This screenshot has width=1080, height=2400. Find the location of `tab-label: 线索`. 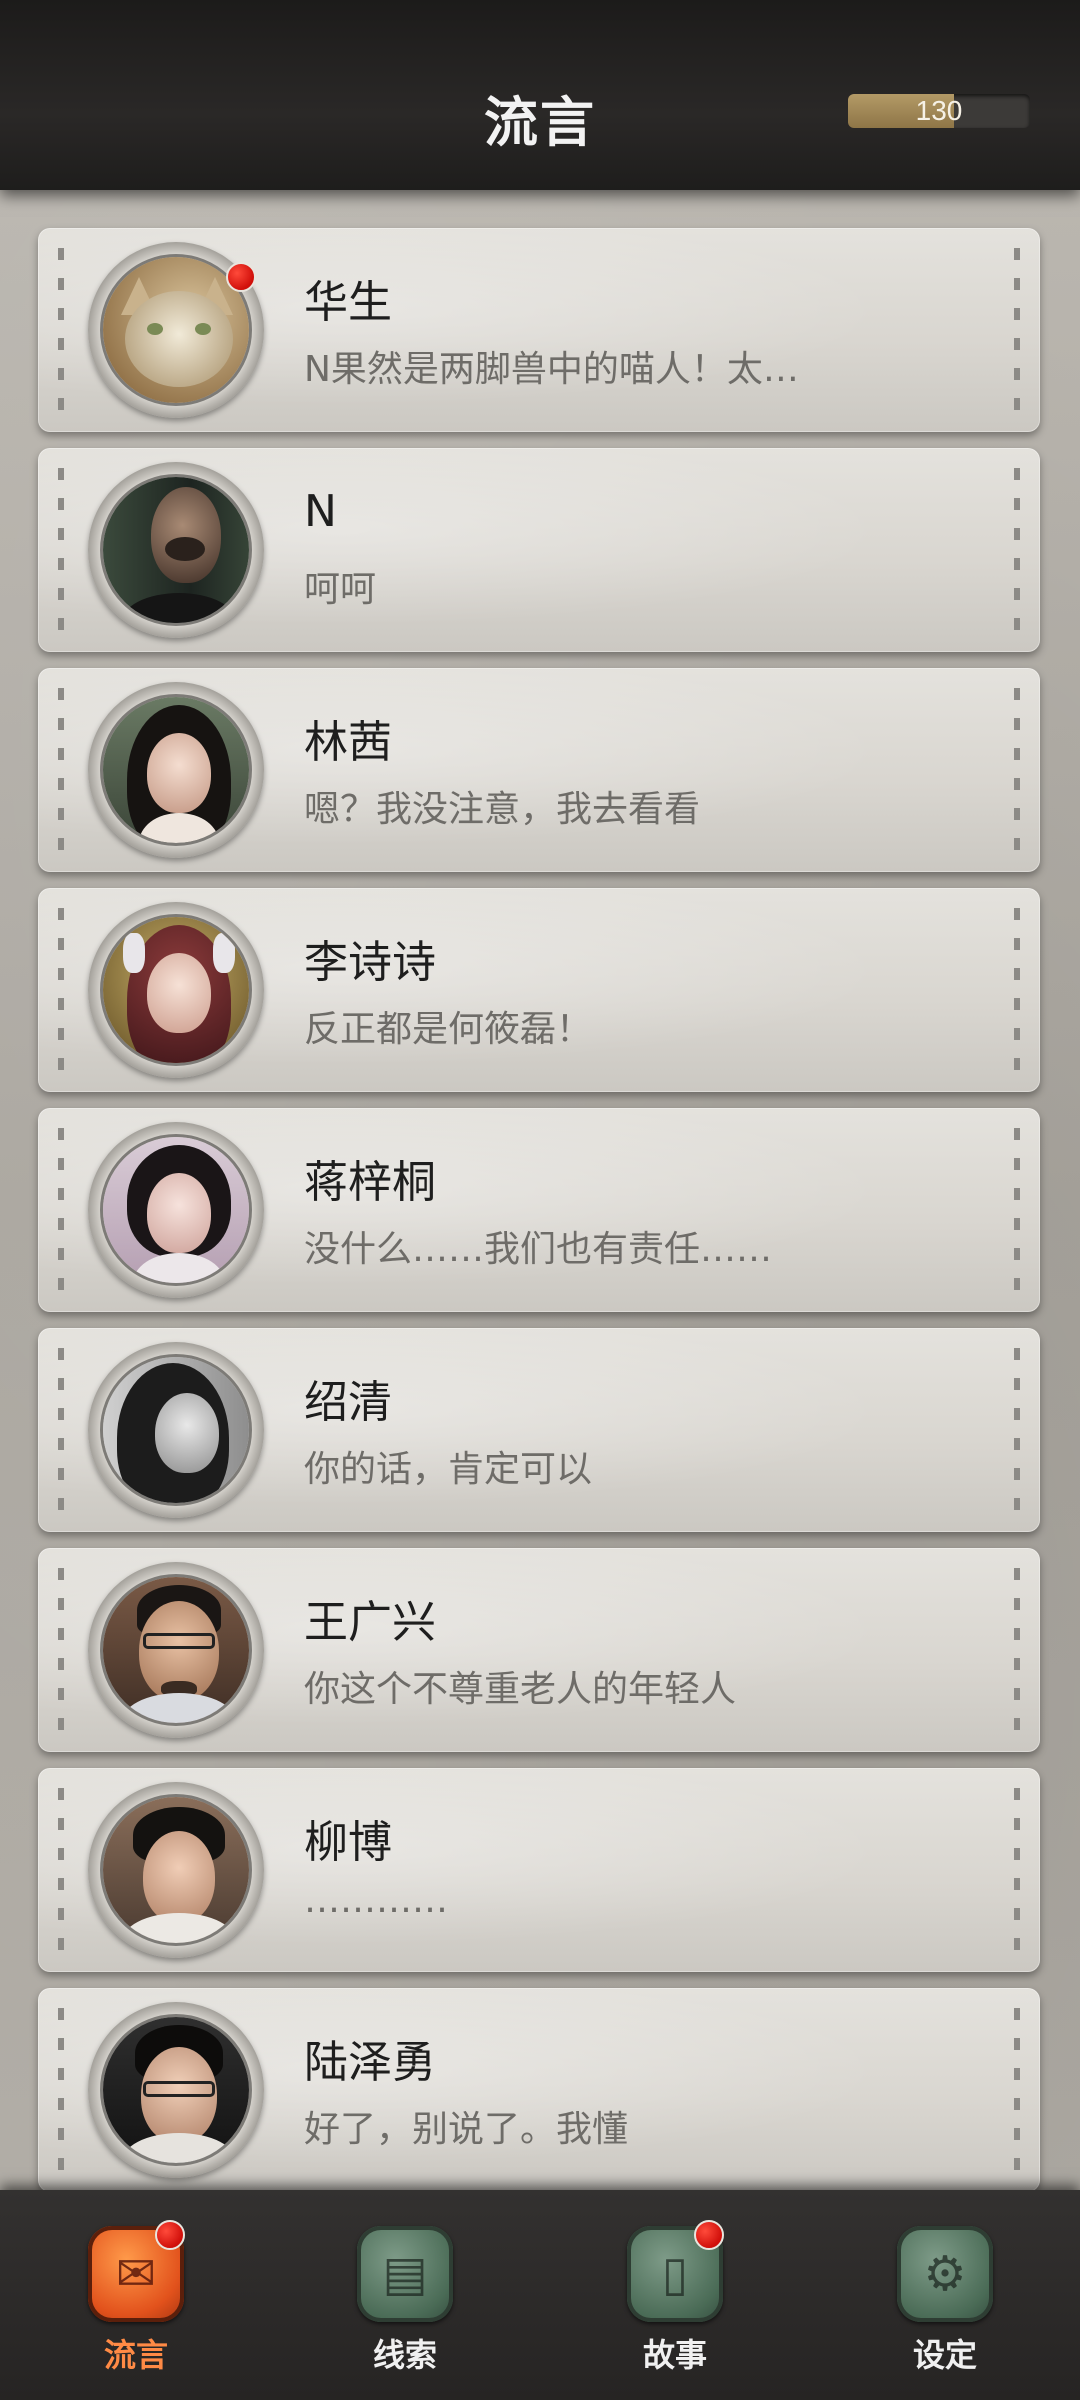

tab-label: 线索 is located at coordinates (404, 2355).